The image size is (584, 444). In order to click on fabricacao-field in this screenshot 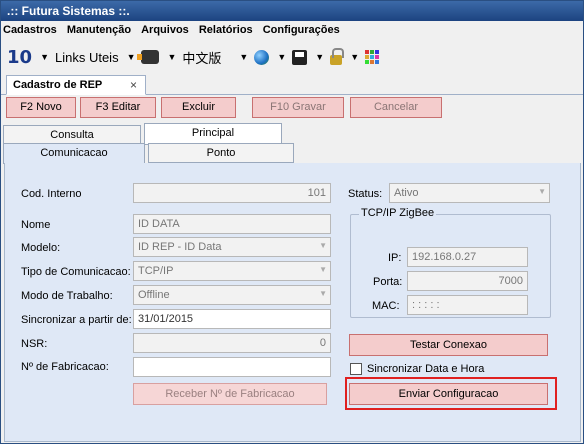, I will do `click(232, 367)`.